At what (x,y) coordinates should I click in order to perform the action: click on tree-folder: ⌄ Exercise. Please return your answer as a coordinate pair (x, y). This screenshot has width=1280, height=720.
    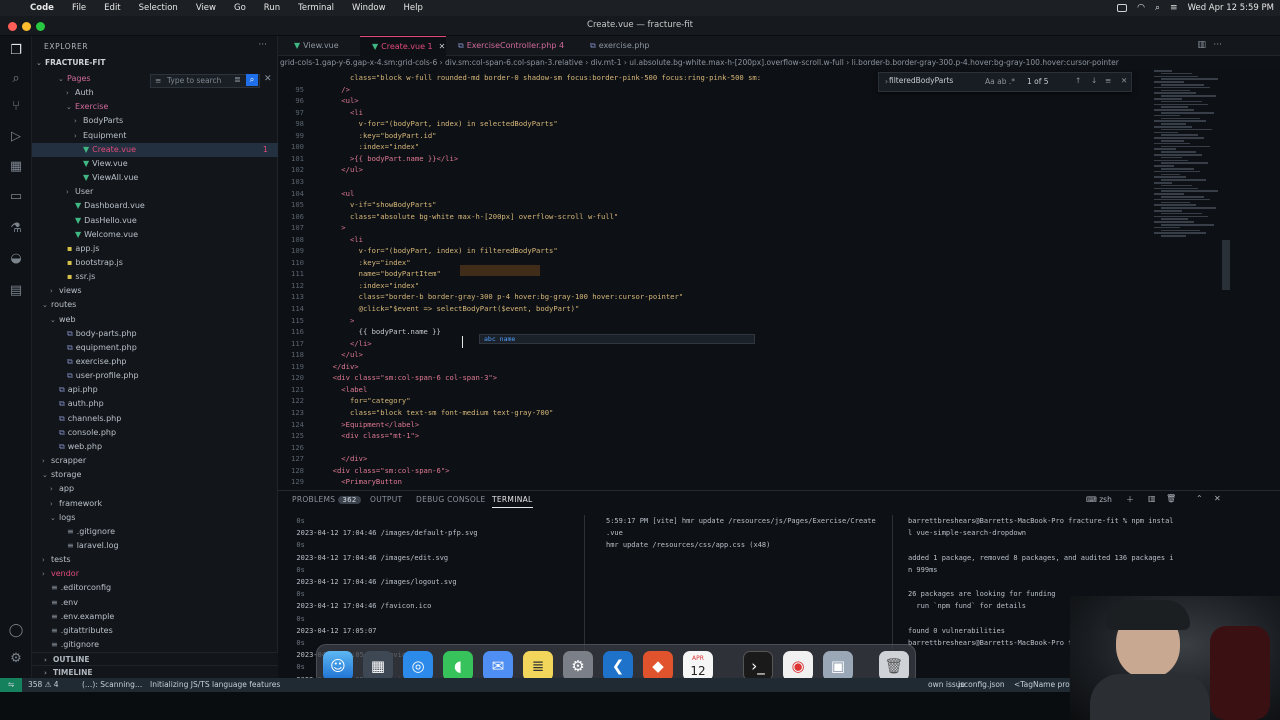
    Looking at the image, I should click on (155, 107).